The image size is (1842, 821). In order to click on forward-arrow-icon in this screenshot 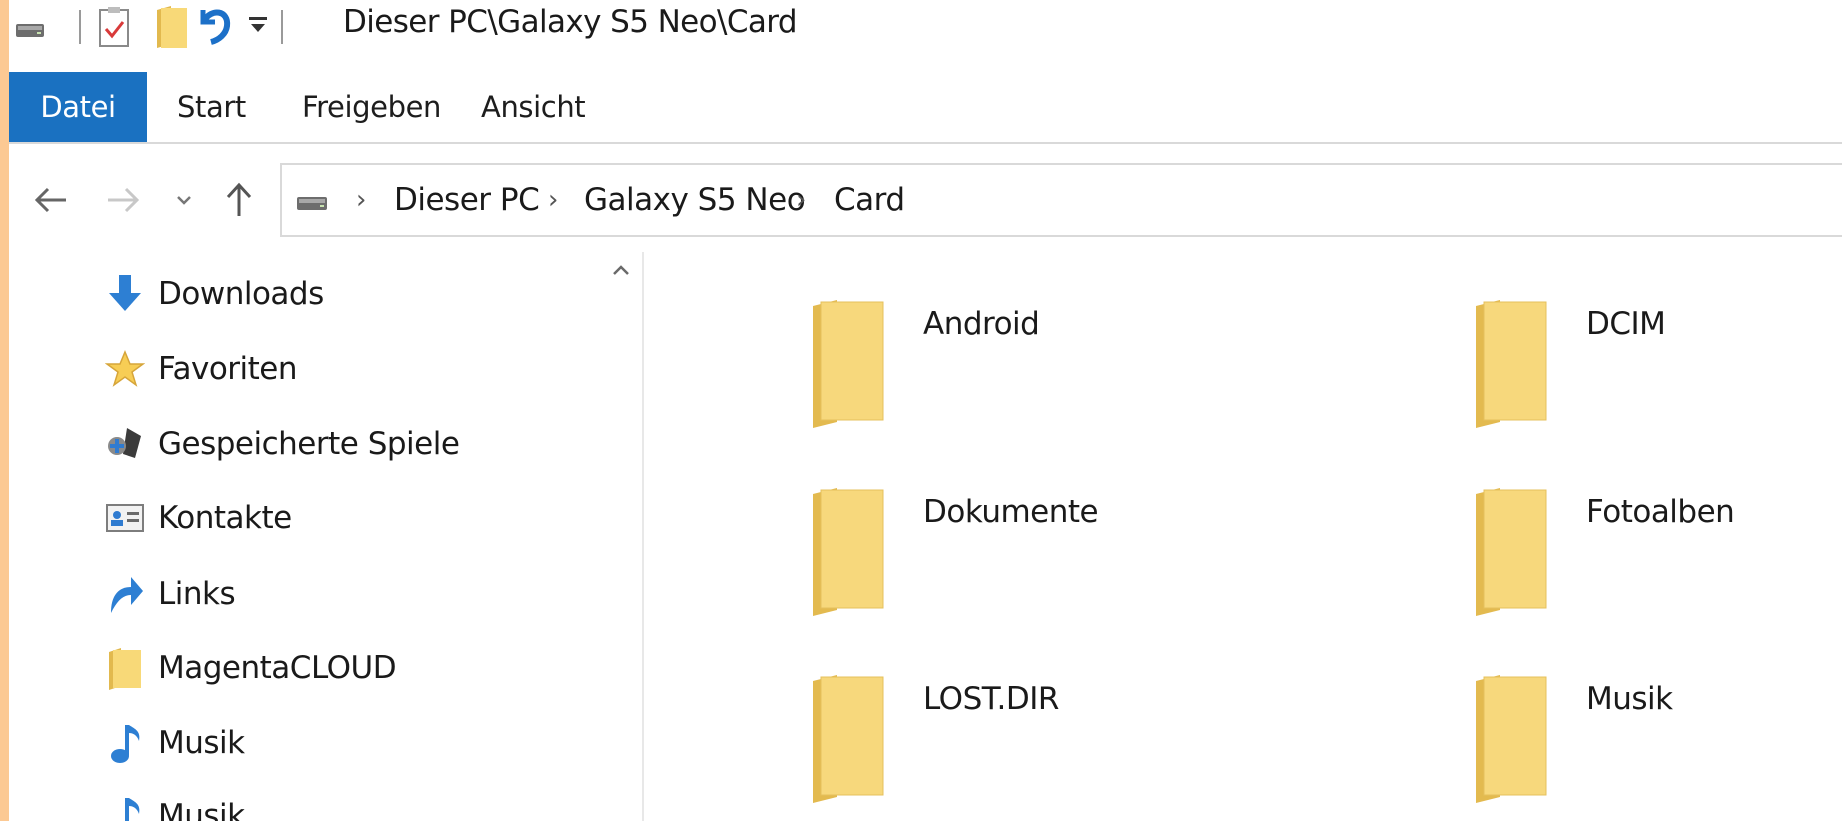, I will do `click(122, 200)`.